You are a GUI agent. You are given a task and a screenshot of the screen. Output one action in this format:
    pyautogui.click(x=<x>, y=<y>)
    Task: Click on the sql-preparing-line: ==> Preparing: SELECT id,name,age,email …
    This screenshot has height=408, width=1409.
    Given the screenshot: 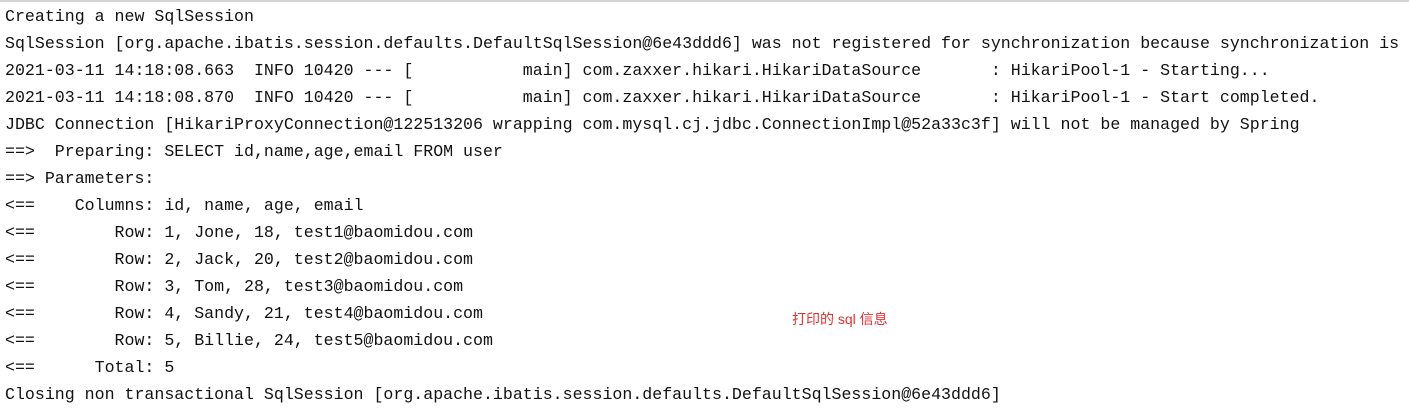 What is the action you would take?
    pyautogui.click(x=254, y=151)
    